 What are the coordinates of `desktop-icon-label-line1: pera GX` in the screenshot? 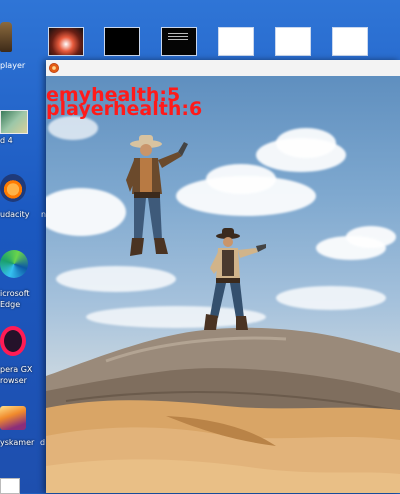 It's located at (16, 369).